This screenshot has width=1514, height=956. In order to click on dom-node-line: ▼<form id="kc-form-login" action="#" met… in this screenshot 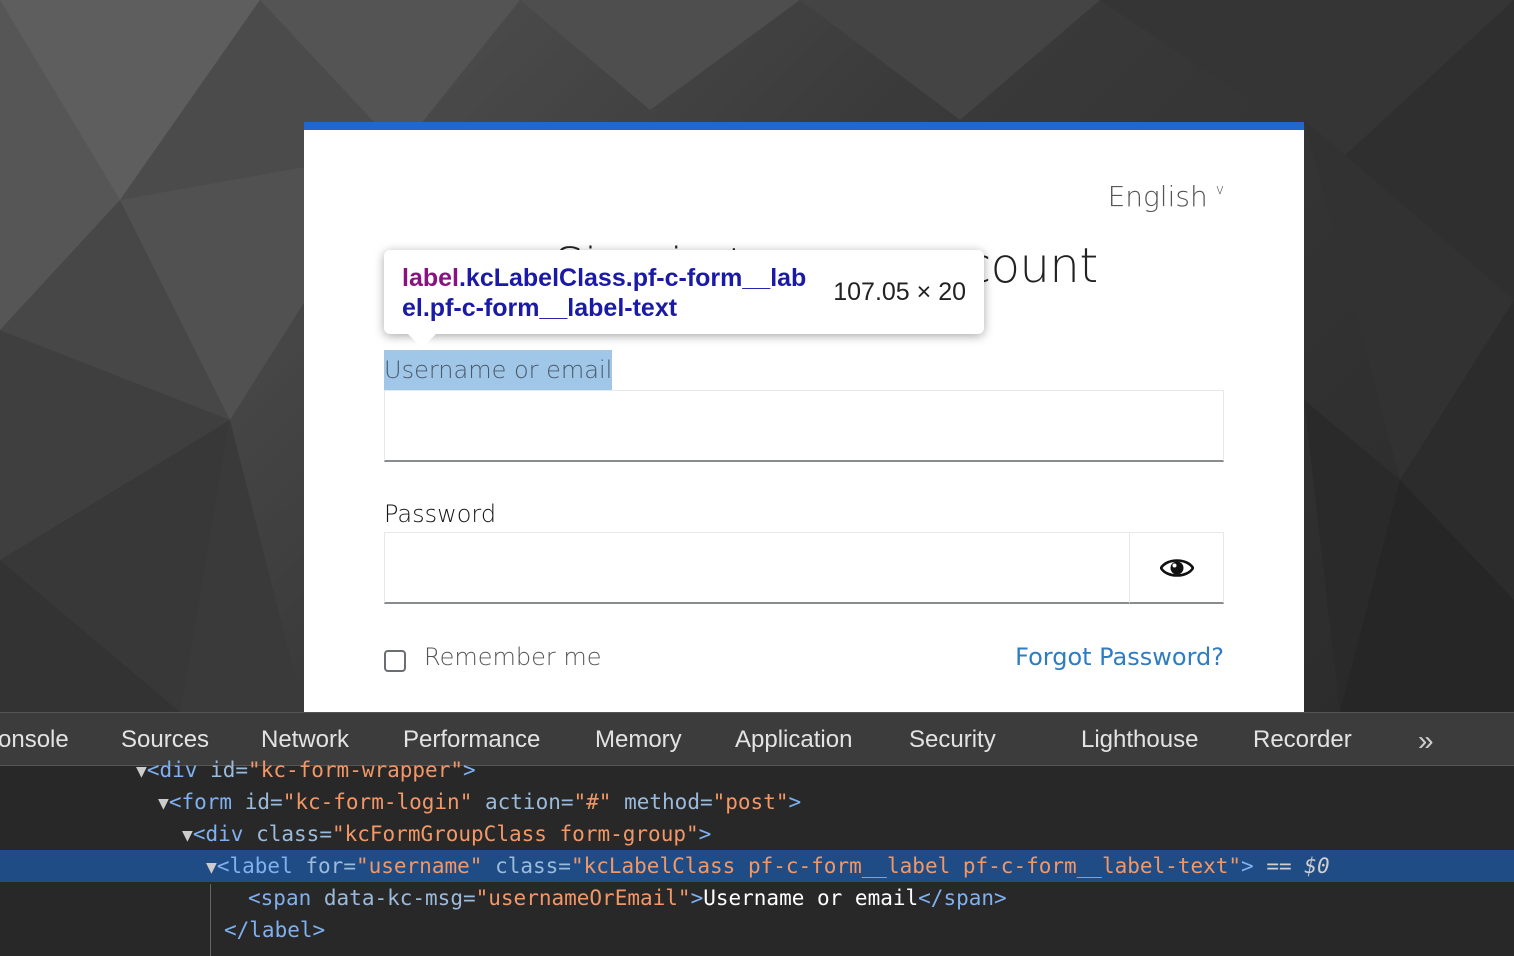, I will do `click(757, 802)`.